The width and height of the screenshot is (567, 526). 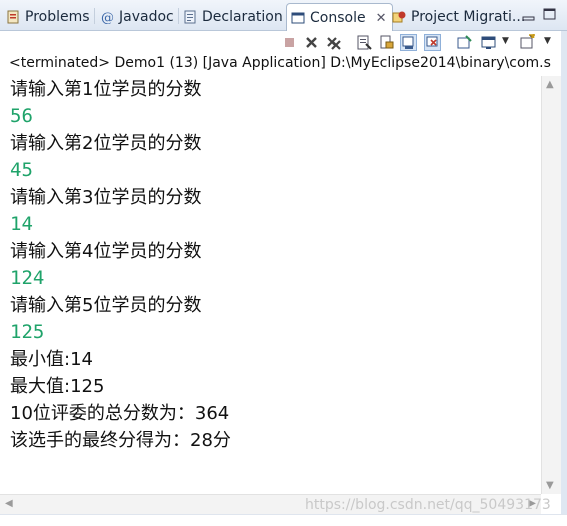 I want to click on pin-console-icon, so click(x=464, y=42).